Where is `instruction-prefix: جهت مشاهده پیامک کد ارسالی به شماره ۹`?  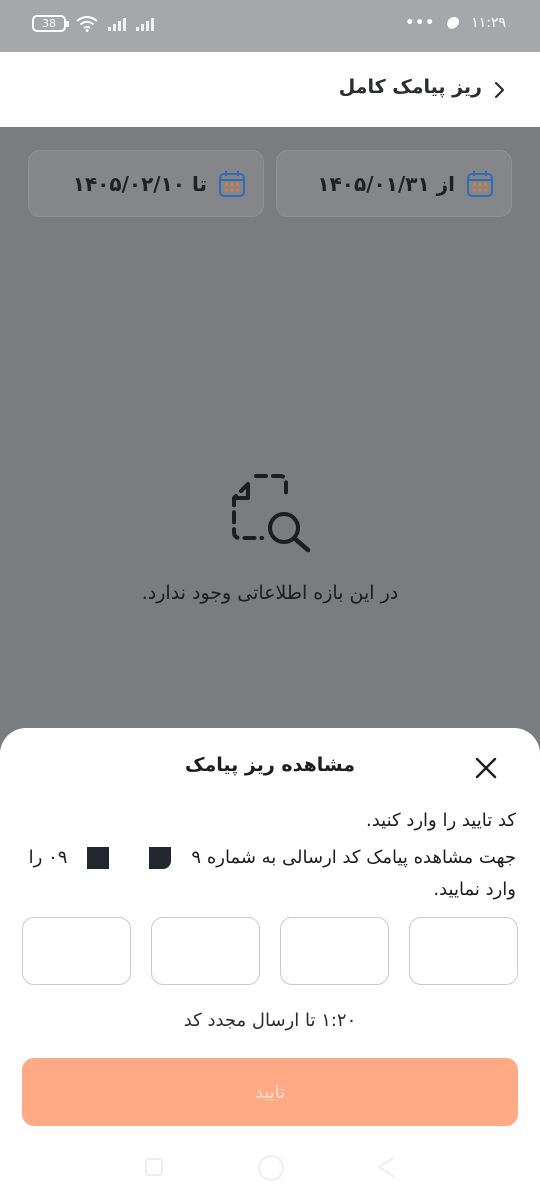 instruction-prefix: جهت مشاهده پیامک کد ارسالی به شماره ۹ is located at coordinates (353, 857).